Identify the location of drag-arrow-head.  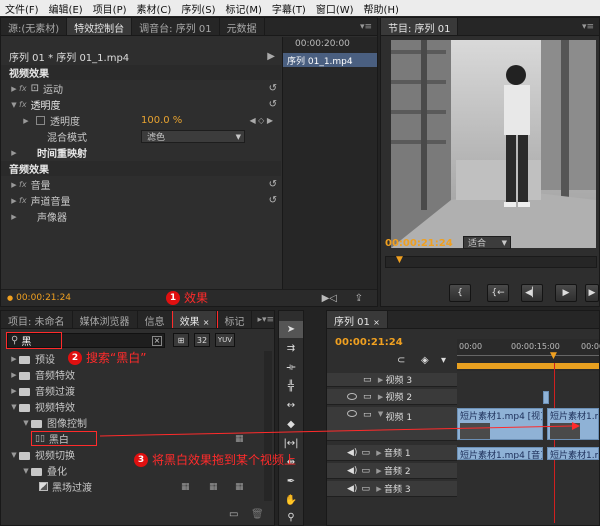
(576, 426).